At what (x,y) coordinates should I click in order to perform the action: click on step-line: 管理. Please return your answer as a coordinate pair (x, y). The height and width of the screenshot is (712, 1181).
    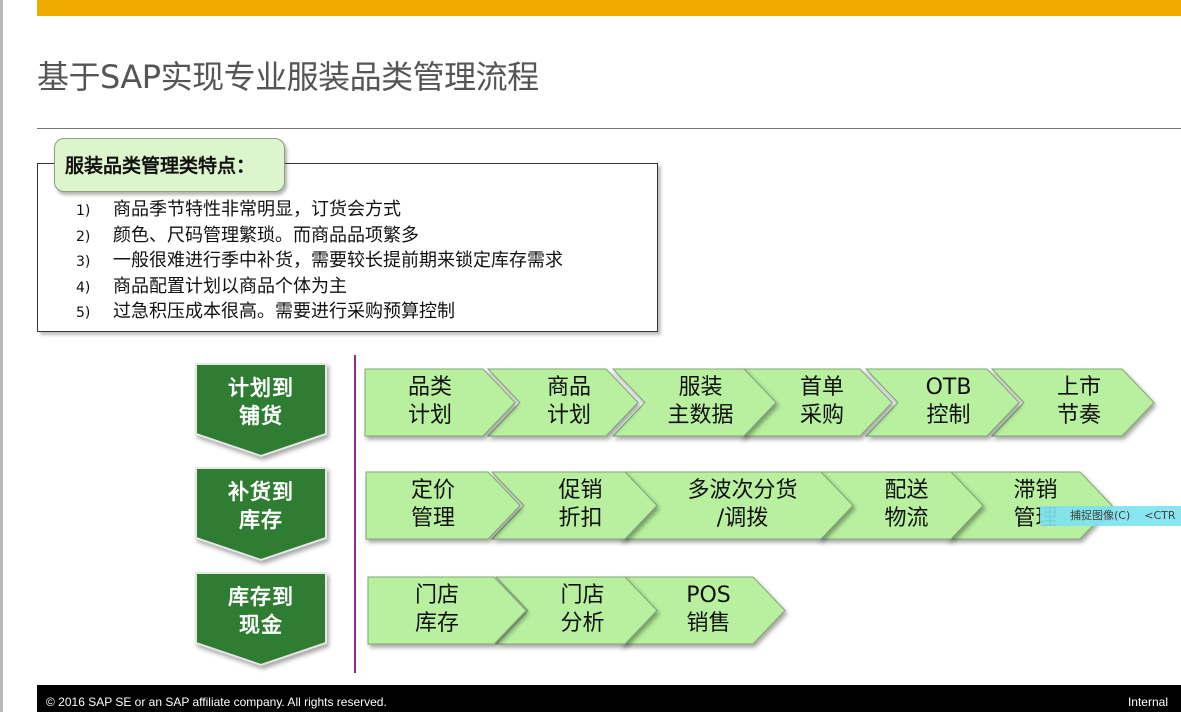
    Looking at the image, I should click on (432, 518).